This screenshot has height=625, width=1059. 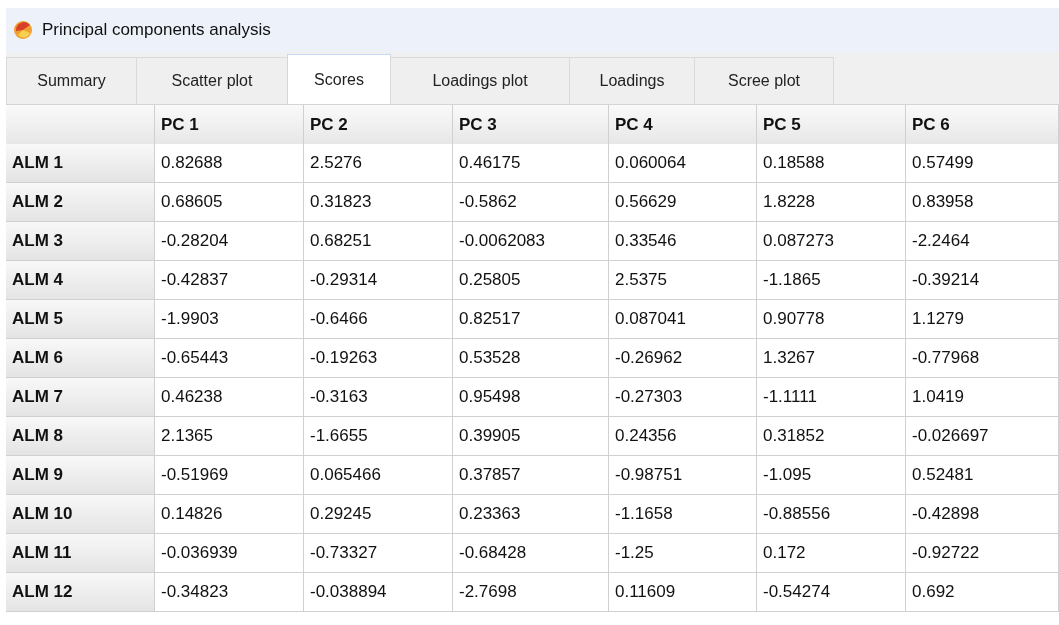 I want to click on table-cell: 0.82688, so click(x=229, y=163).